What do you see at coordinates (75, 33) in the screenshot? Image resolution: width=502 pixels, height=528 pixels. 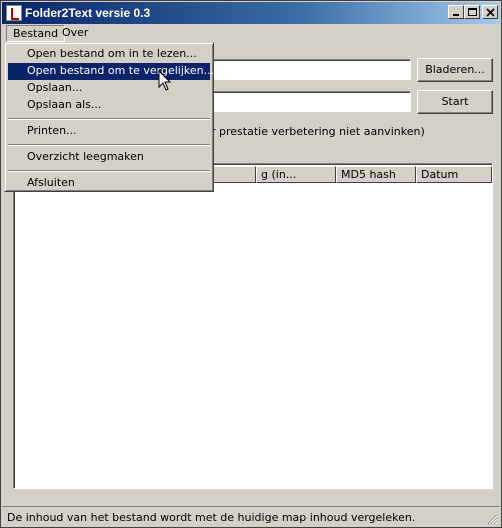 I see `menu-over: Over` at bounding box center [75, 33].